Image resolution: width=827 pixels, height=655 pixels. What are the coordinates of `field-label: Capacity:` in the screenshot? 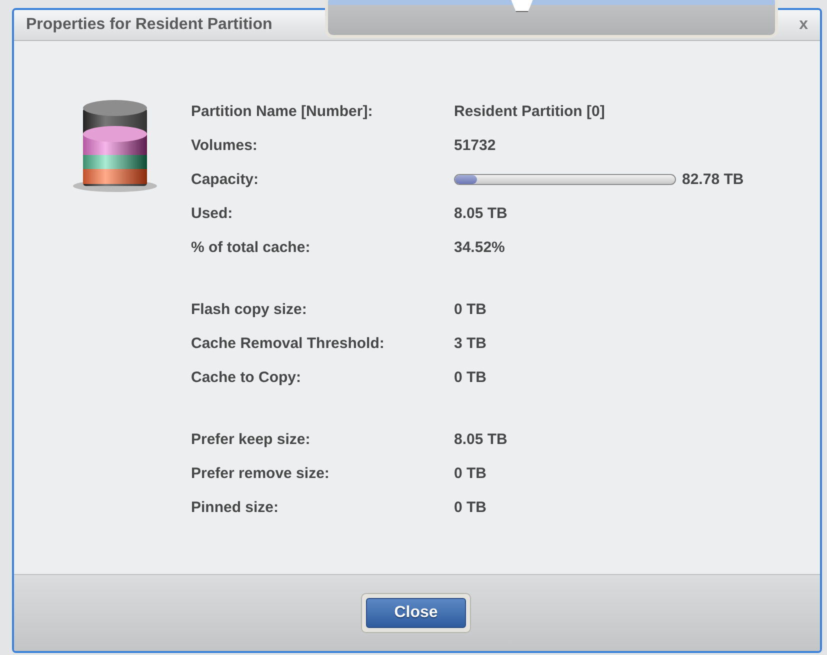 It's located at (225, 180).